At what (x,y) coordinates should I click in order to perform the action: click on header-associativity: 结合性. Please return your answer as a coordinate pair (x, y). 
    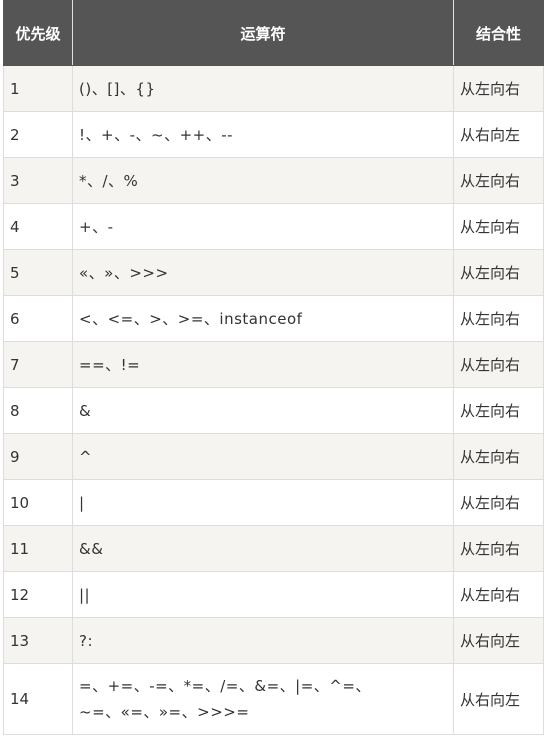
    Looking at the image, I should click on (498, 33).